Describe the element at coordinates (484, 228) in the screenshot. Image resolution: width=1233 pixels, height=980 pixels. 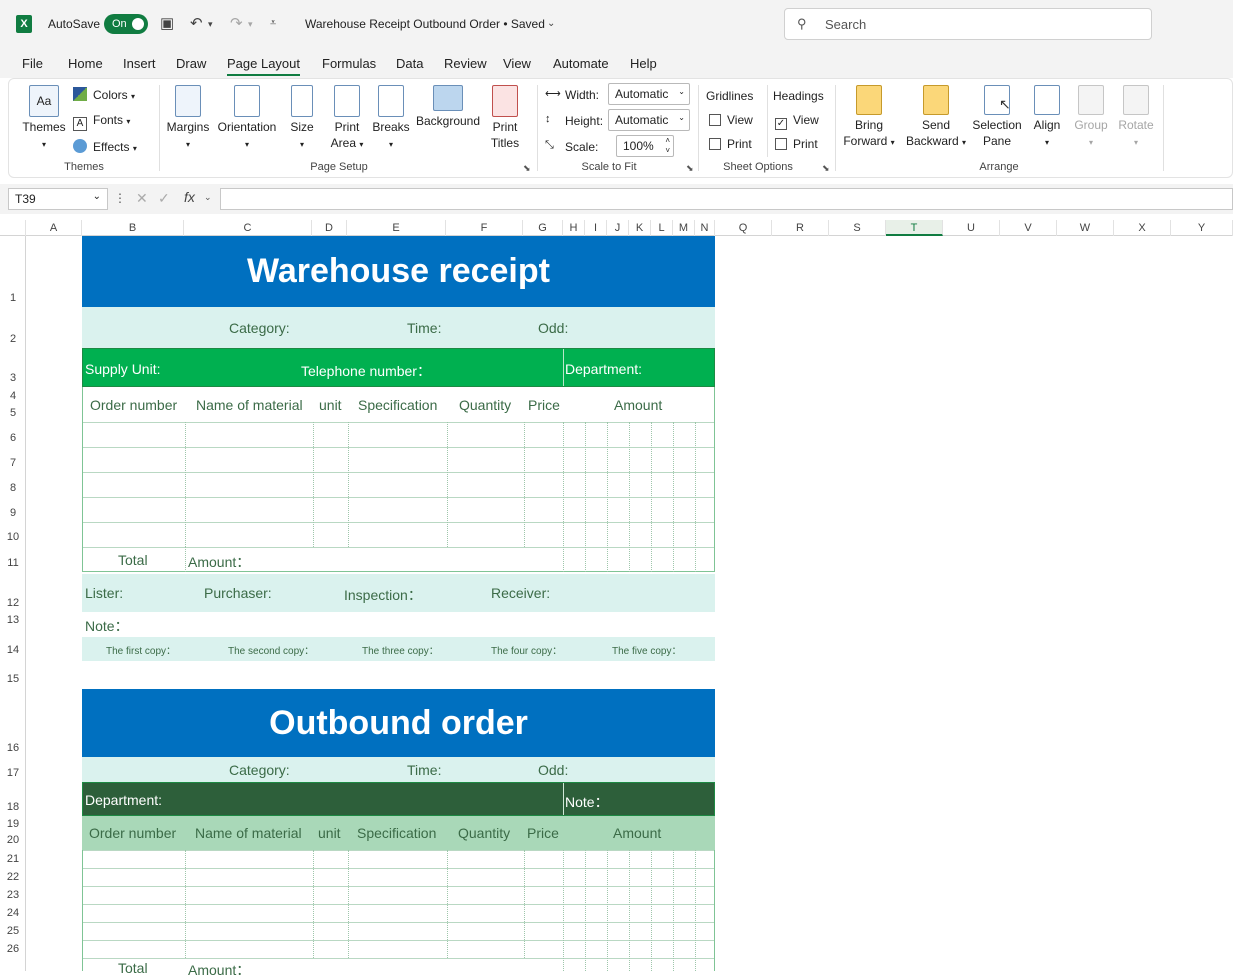
I see `column-header: F` at that location.